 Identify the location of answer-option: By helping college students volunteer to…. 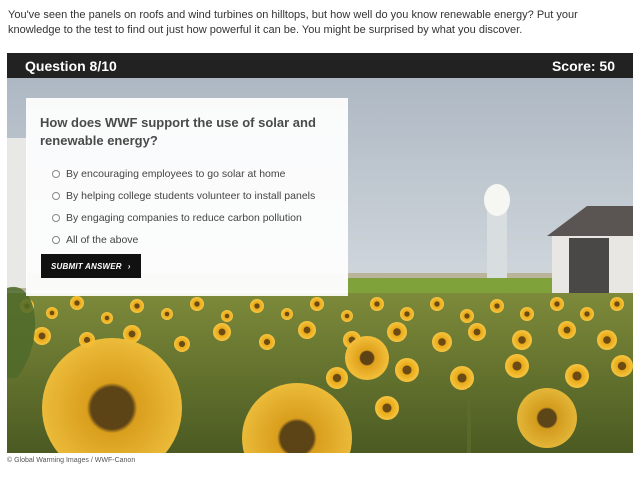
(187, 196).